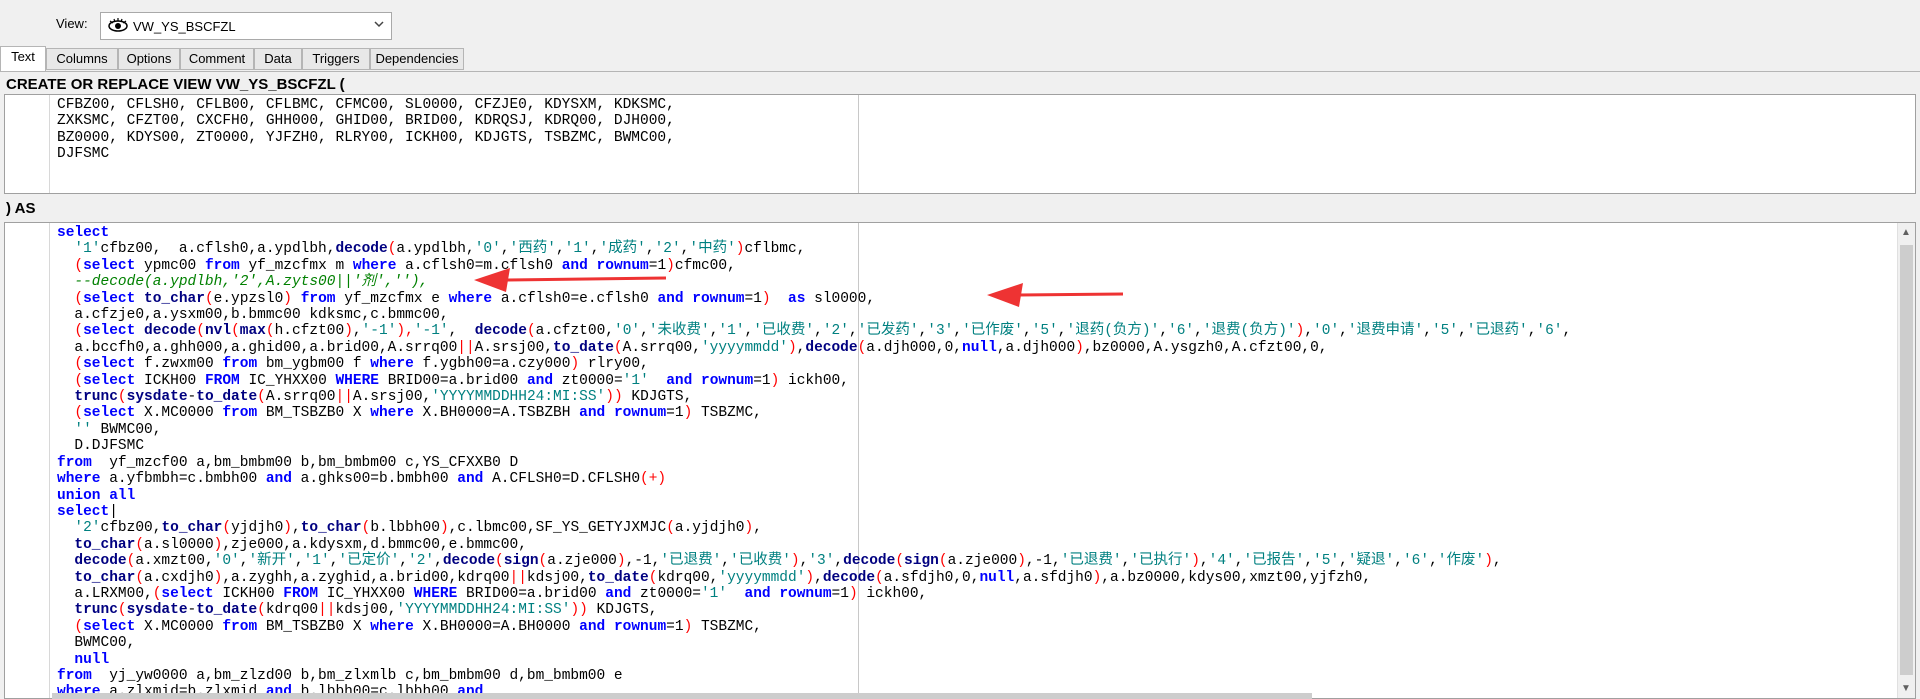  What do you see at coordinates (682, 696) in the screenshot?
I see `horizontal-scrollbar` at bounding box center [682, 696].